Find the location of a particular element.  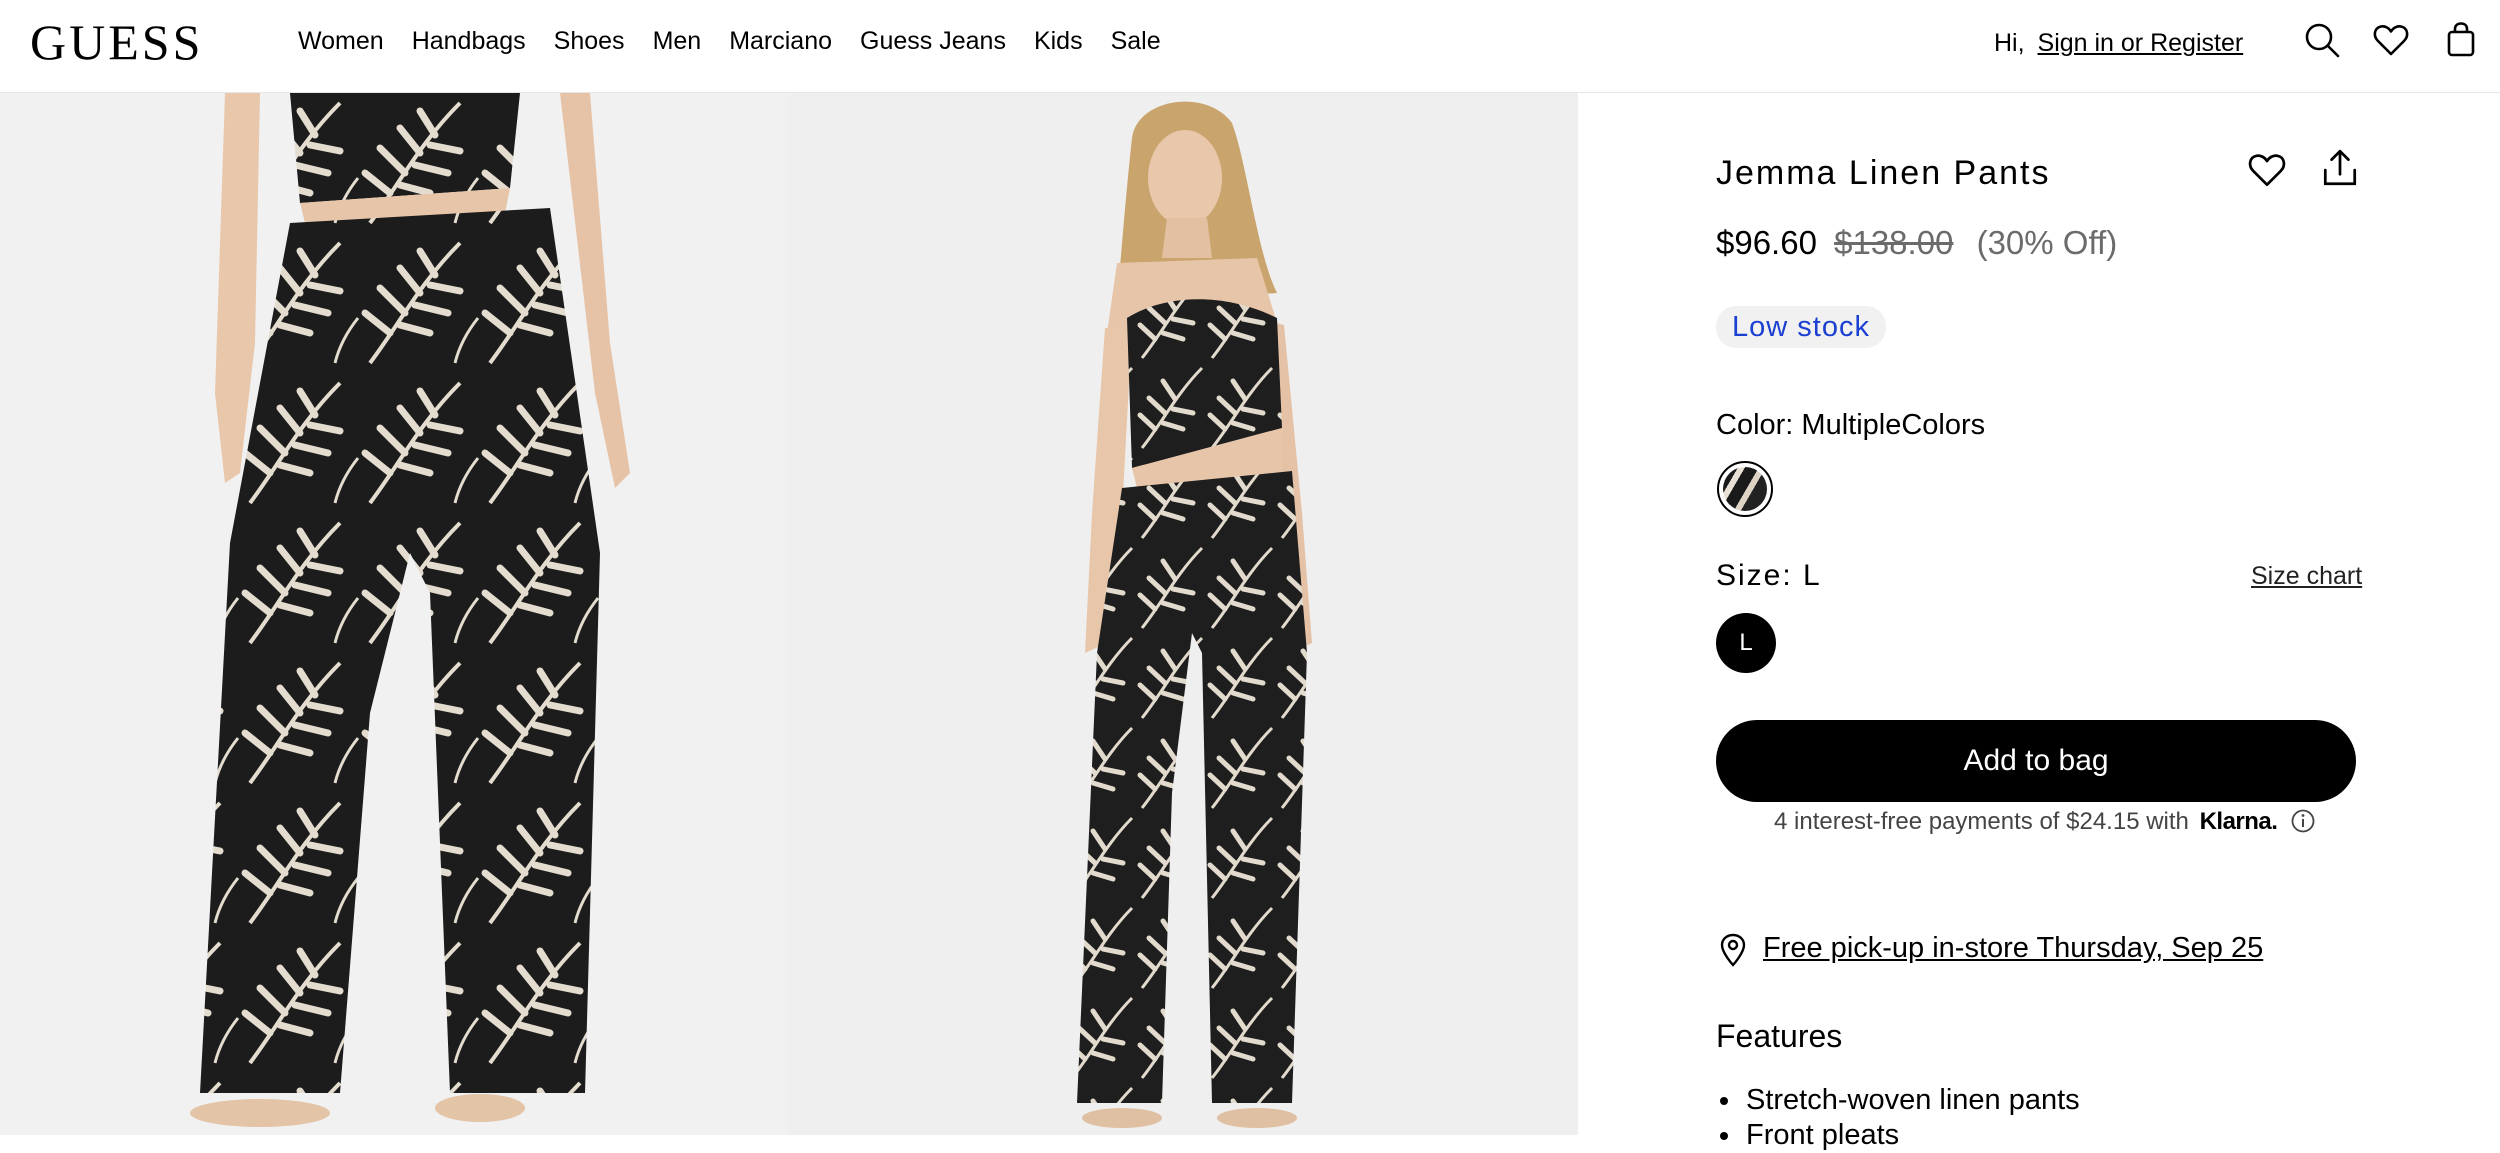

size-label: Size: L is located at coordinates (1769, 575).